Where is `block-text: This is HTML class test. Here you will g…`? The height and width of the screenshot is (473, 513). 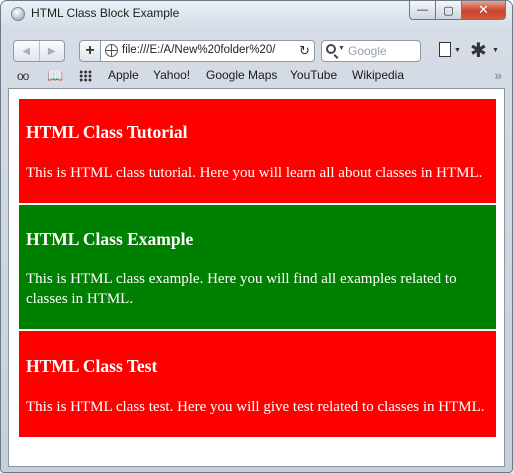 block-text: This is HTML class test. Here you will g… is located at coordinates (255, 407).